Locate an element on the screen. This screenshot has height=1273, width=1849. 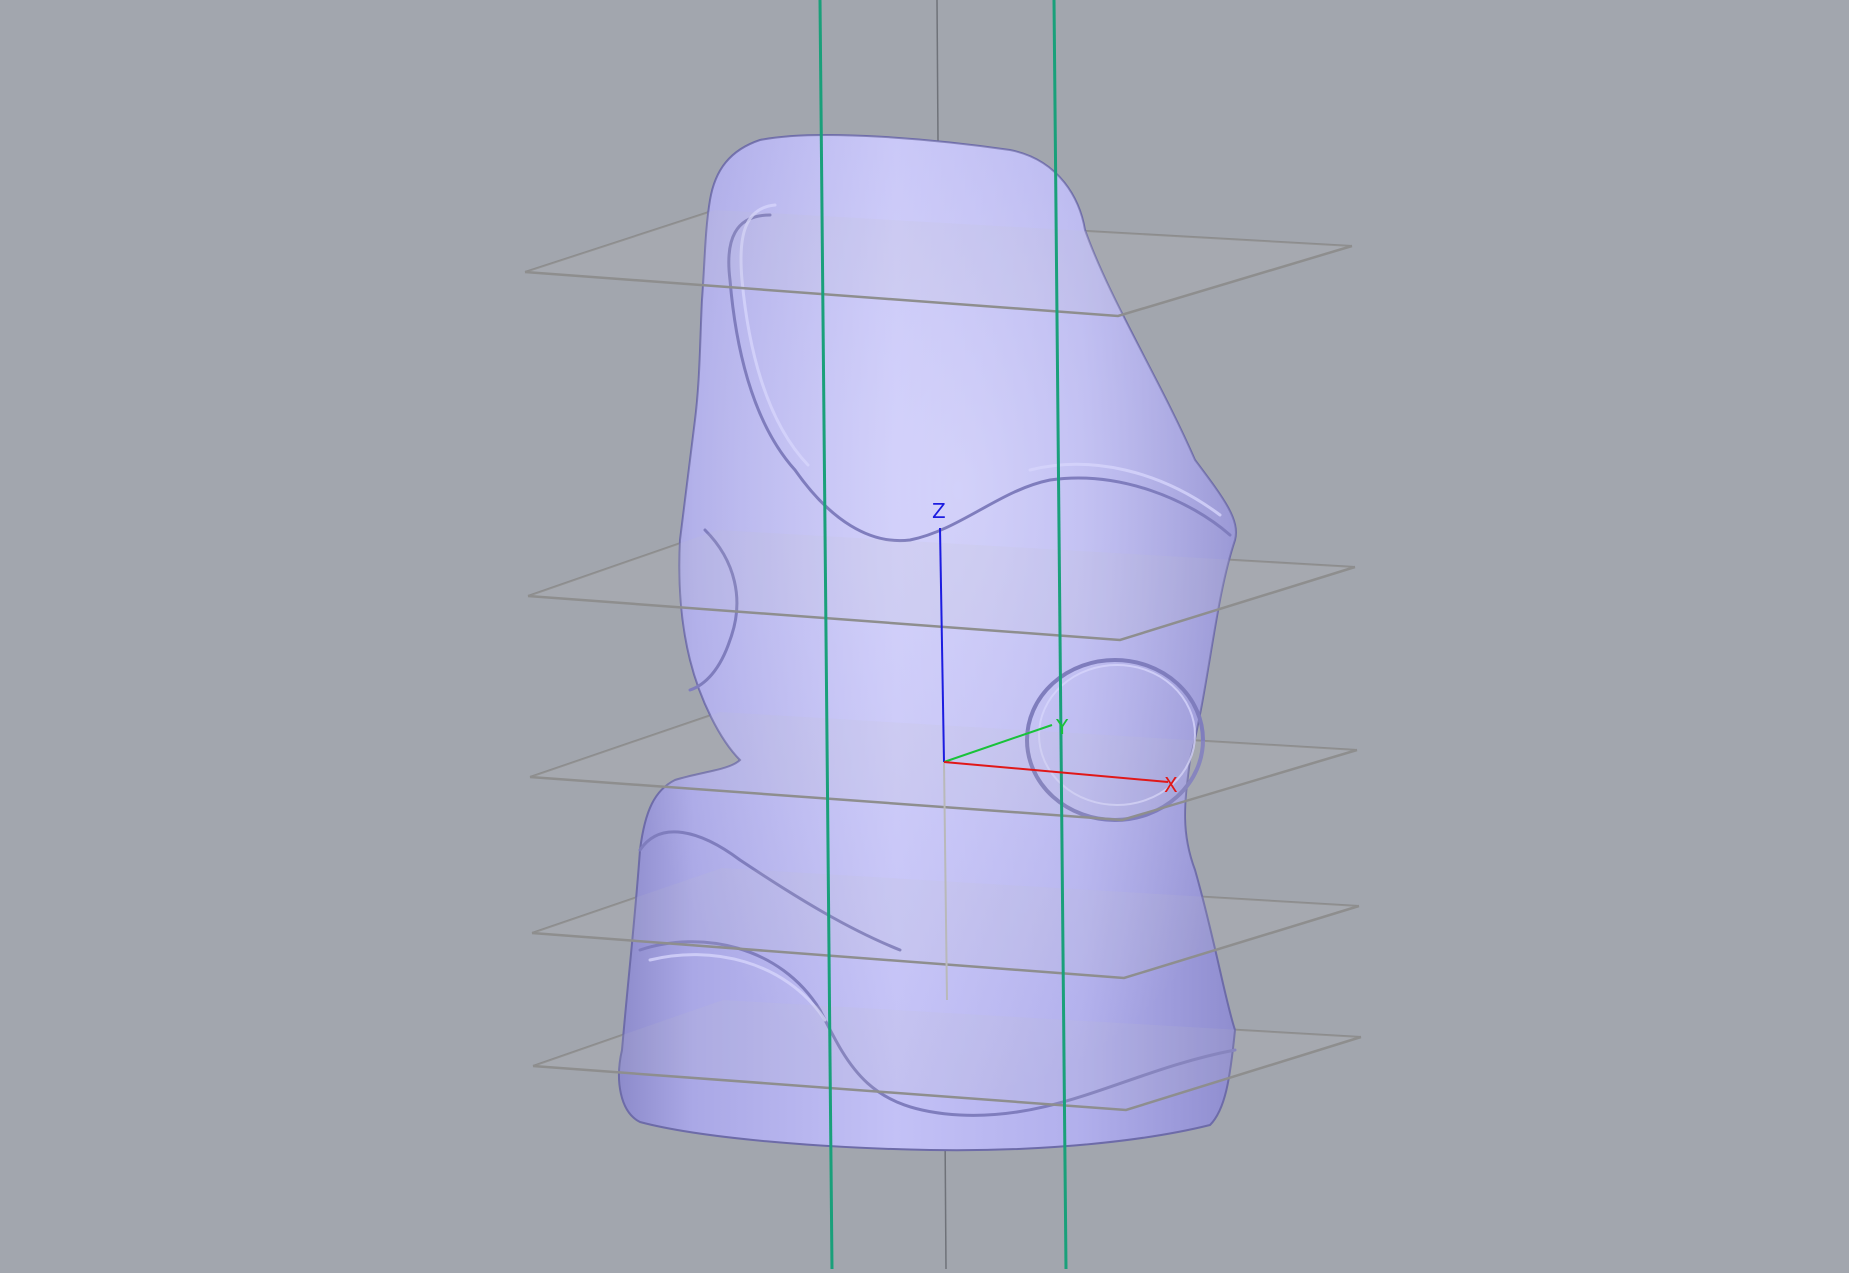
x-axis-label: X is located at coordinates (1171, 785).